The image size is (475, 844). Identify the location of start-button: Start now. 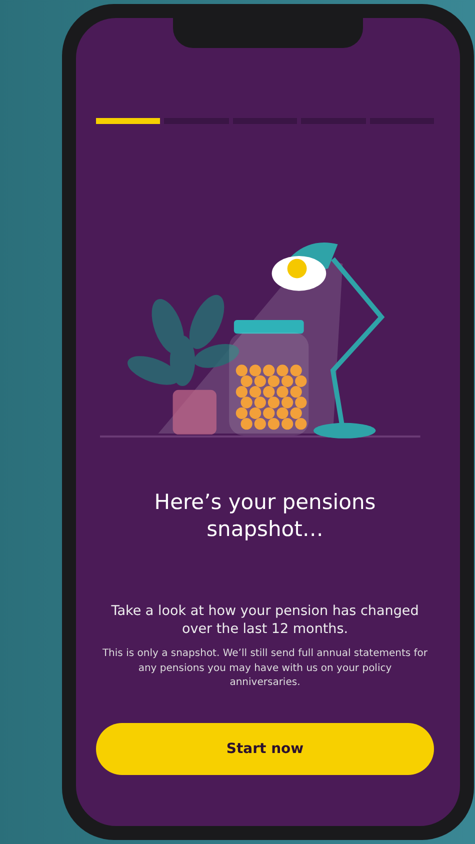
(265, 748).